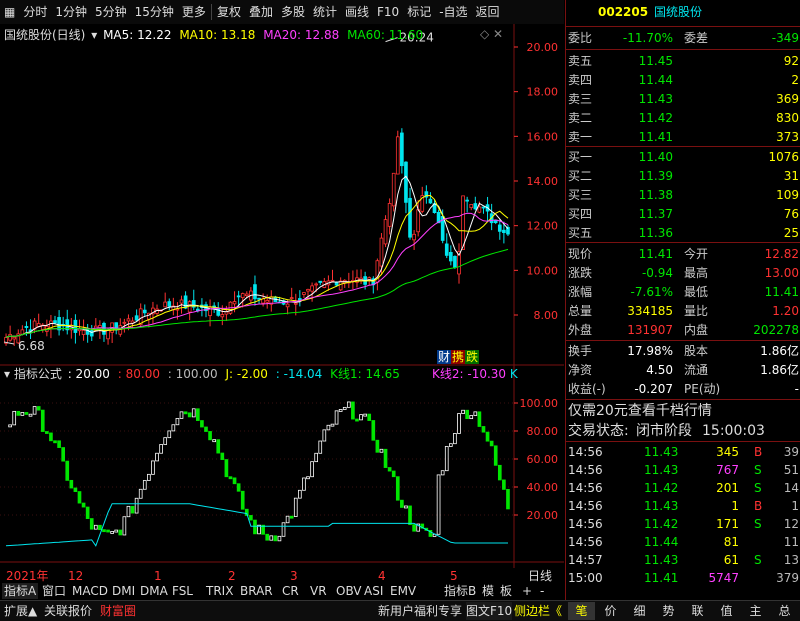 The image size is (800, 621). I want to click on fundamental-value: -, so click(796, 389).